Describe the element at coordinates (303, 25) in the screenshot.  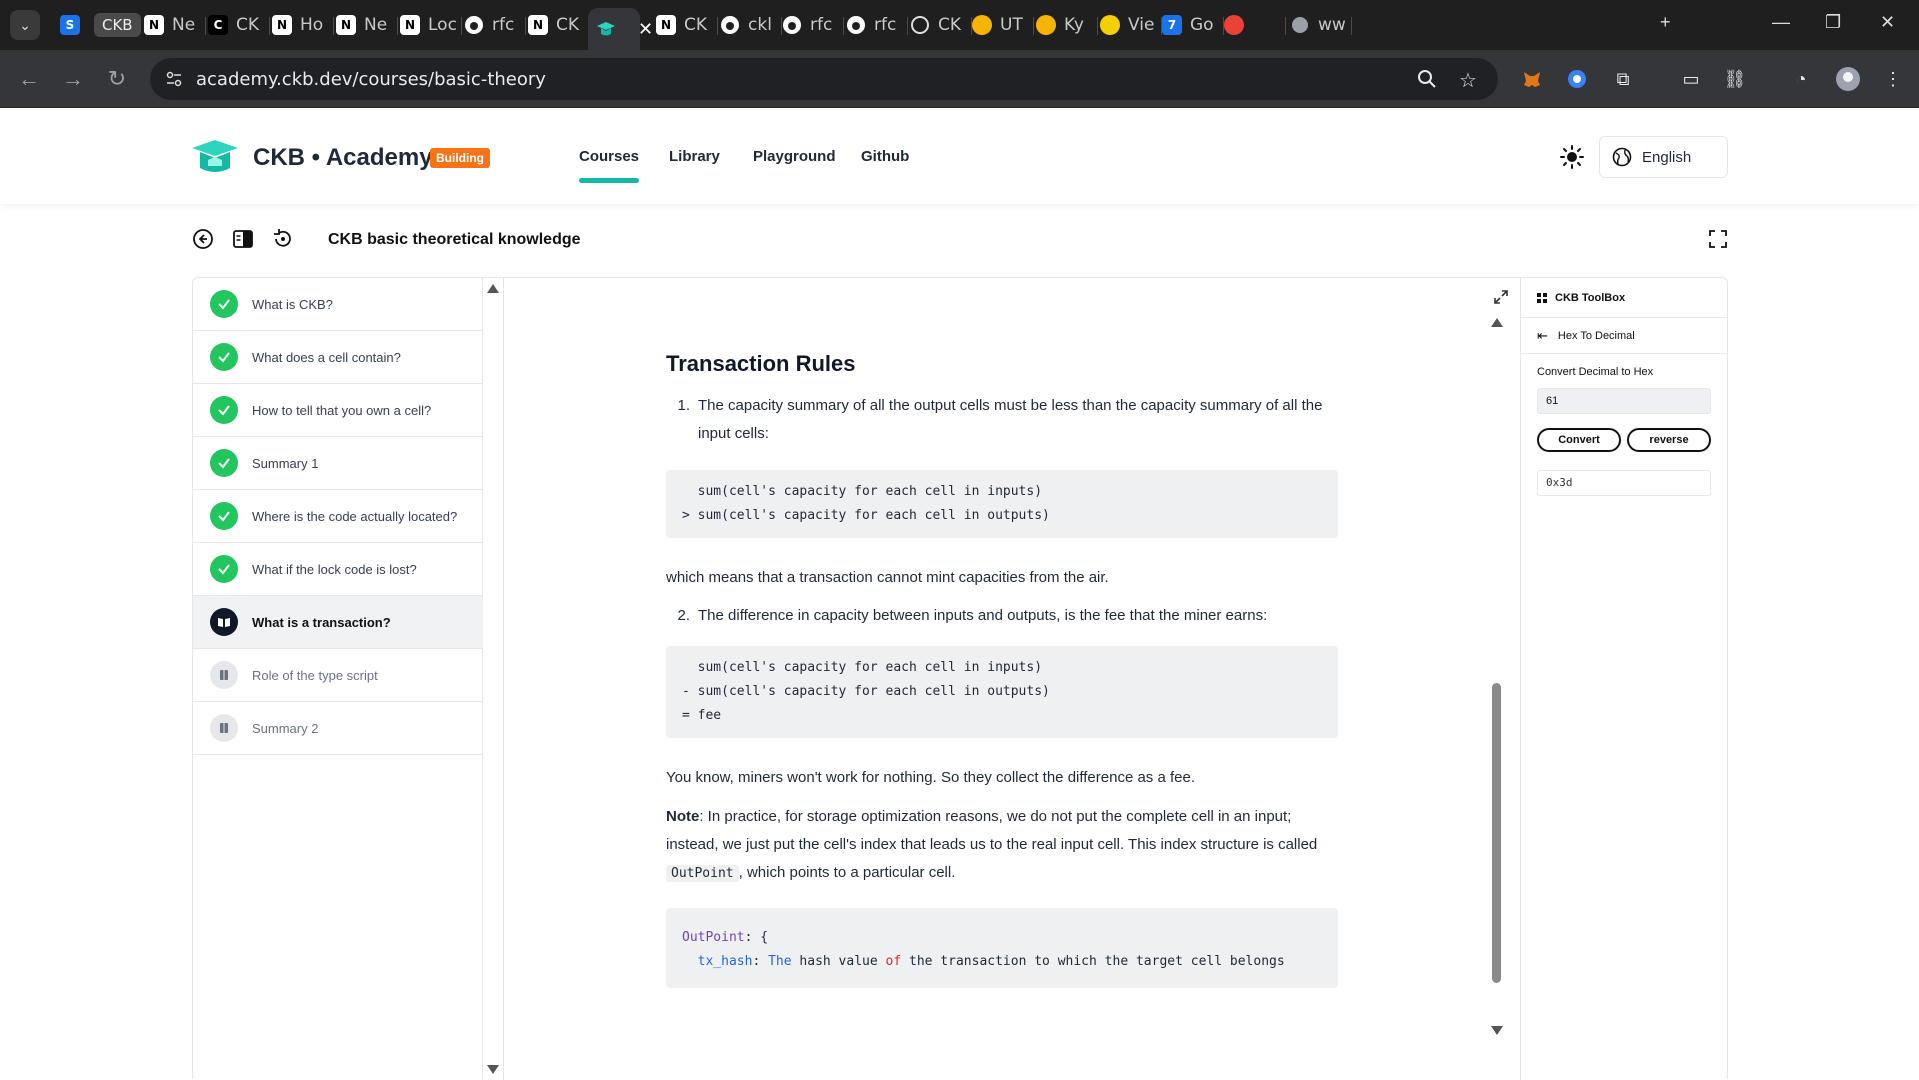
I see `browser-tab: N Ho` at that location.